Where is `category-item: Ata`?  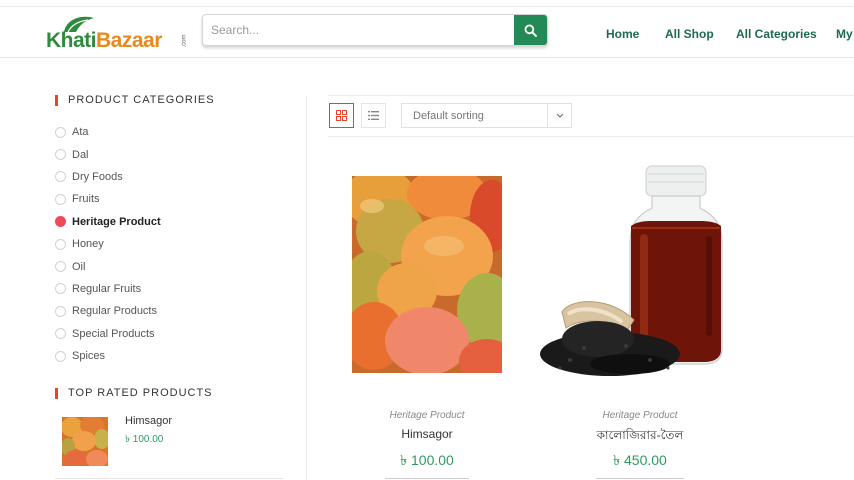 category-item: Ata is located at coordinates (108, 132).